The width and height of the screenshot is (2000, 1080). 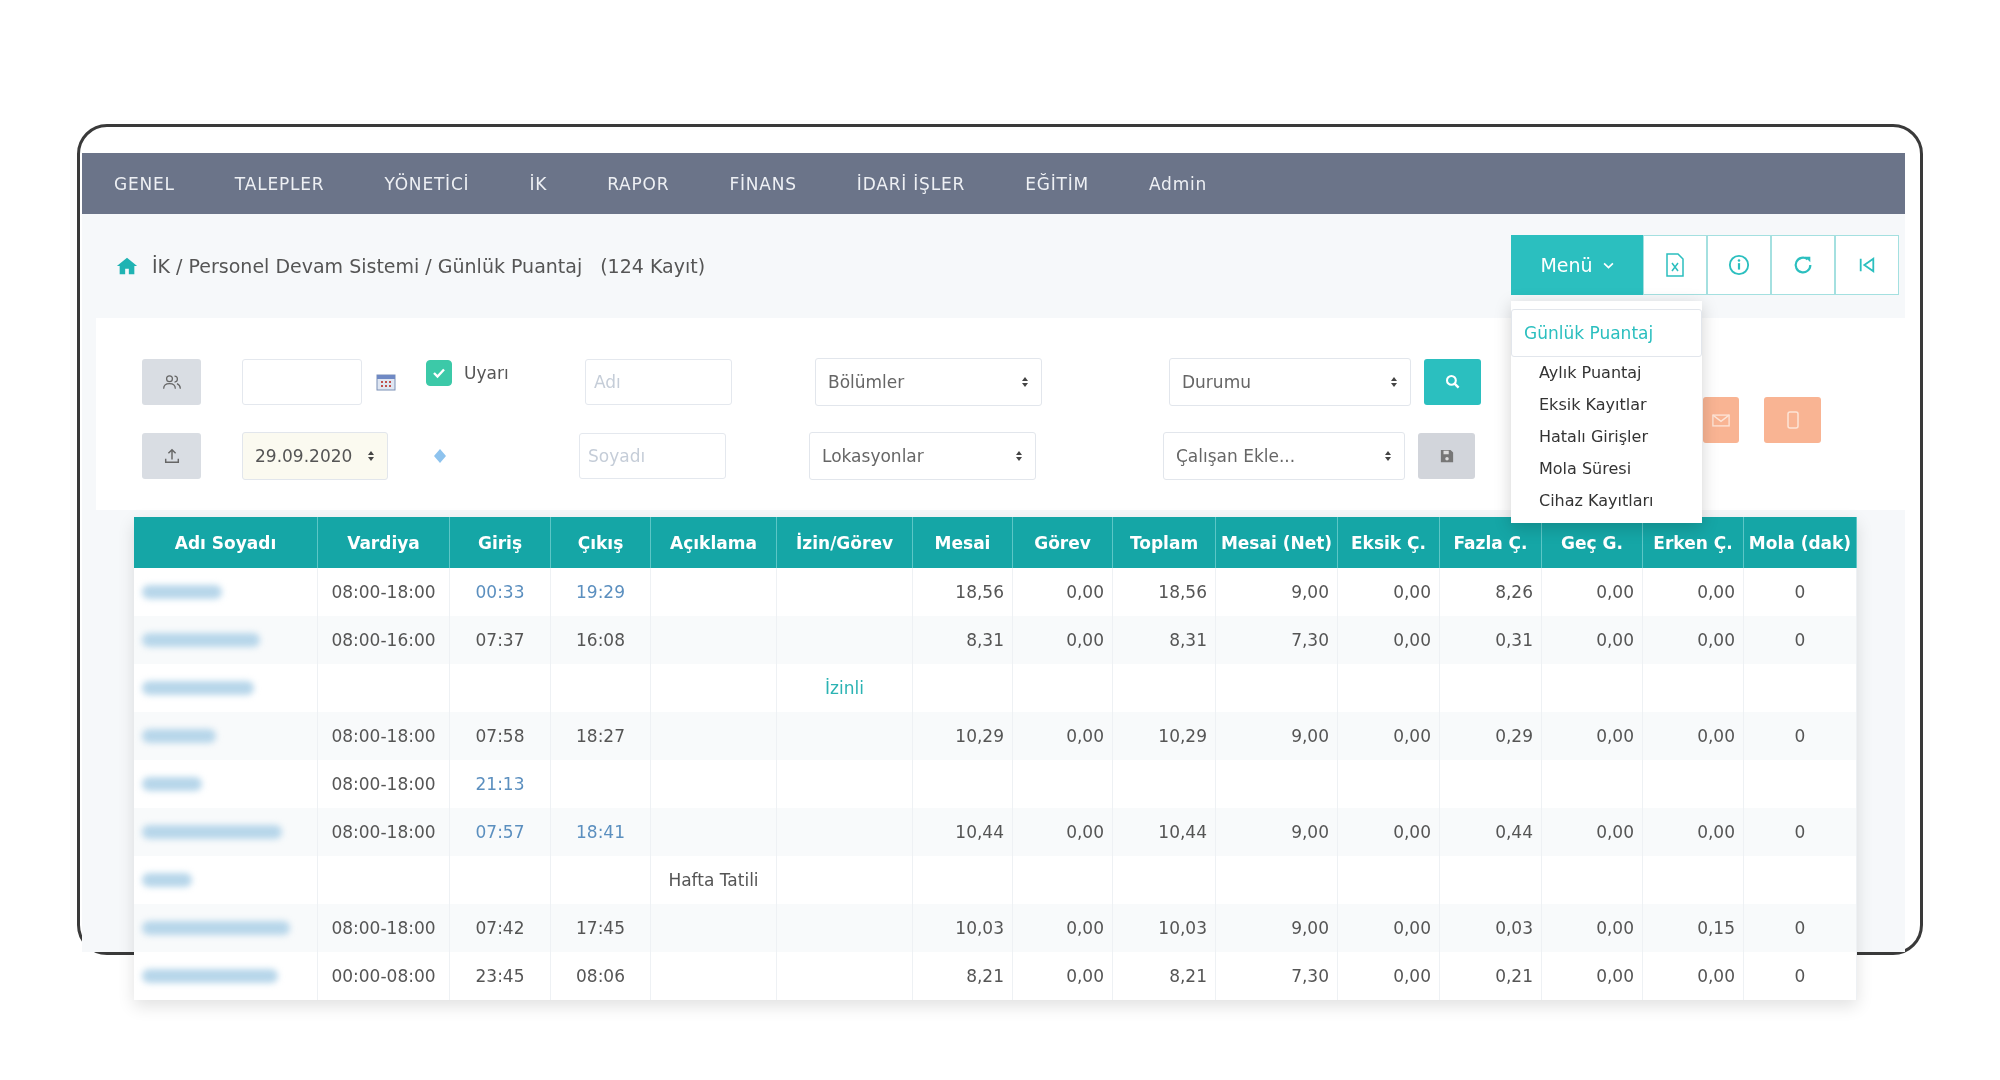 I want to click on diamond-icon, so click(x=440, y=455).